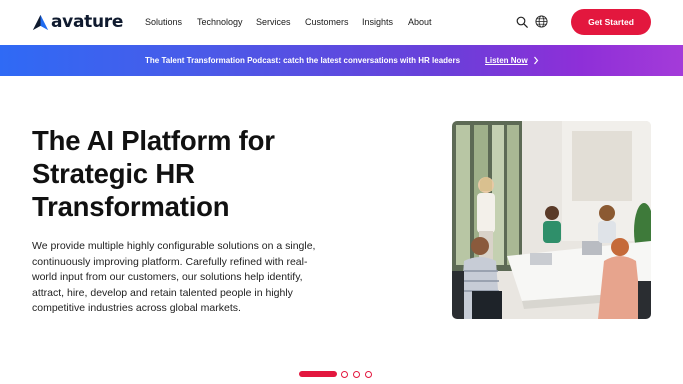 The image size is (683, 384). What do you see at coordinates (377, 22) in the screenshot?
I see `nav-item-insights: Insights` at bounding box center [377, 22].